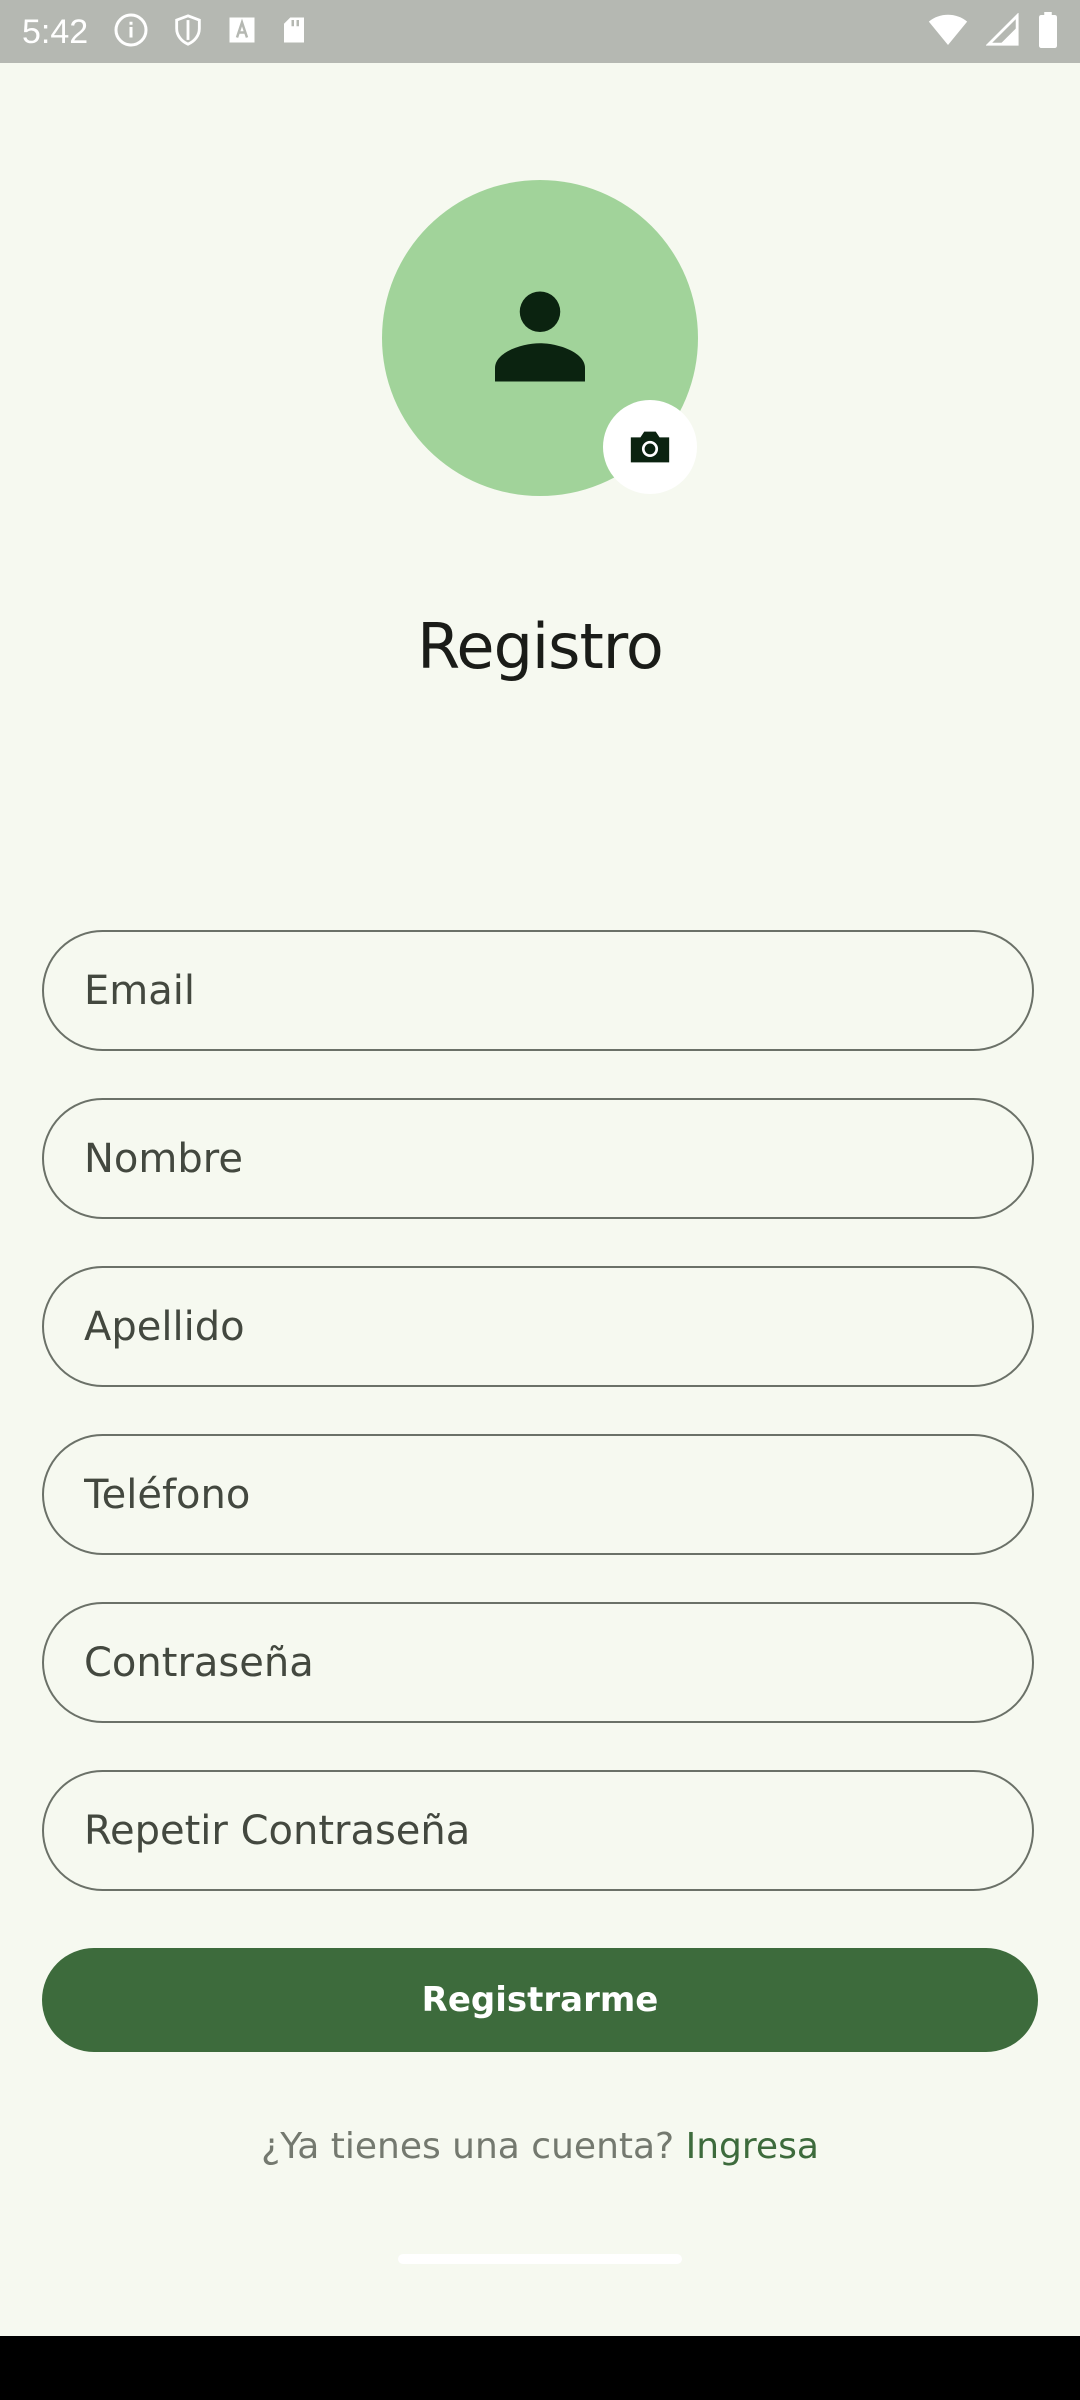 Image resolution: width=1080 pixels, height=2400 pixels. I want to click on camera-button, so click(650, 447).